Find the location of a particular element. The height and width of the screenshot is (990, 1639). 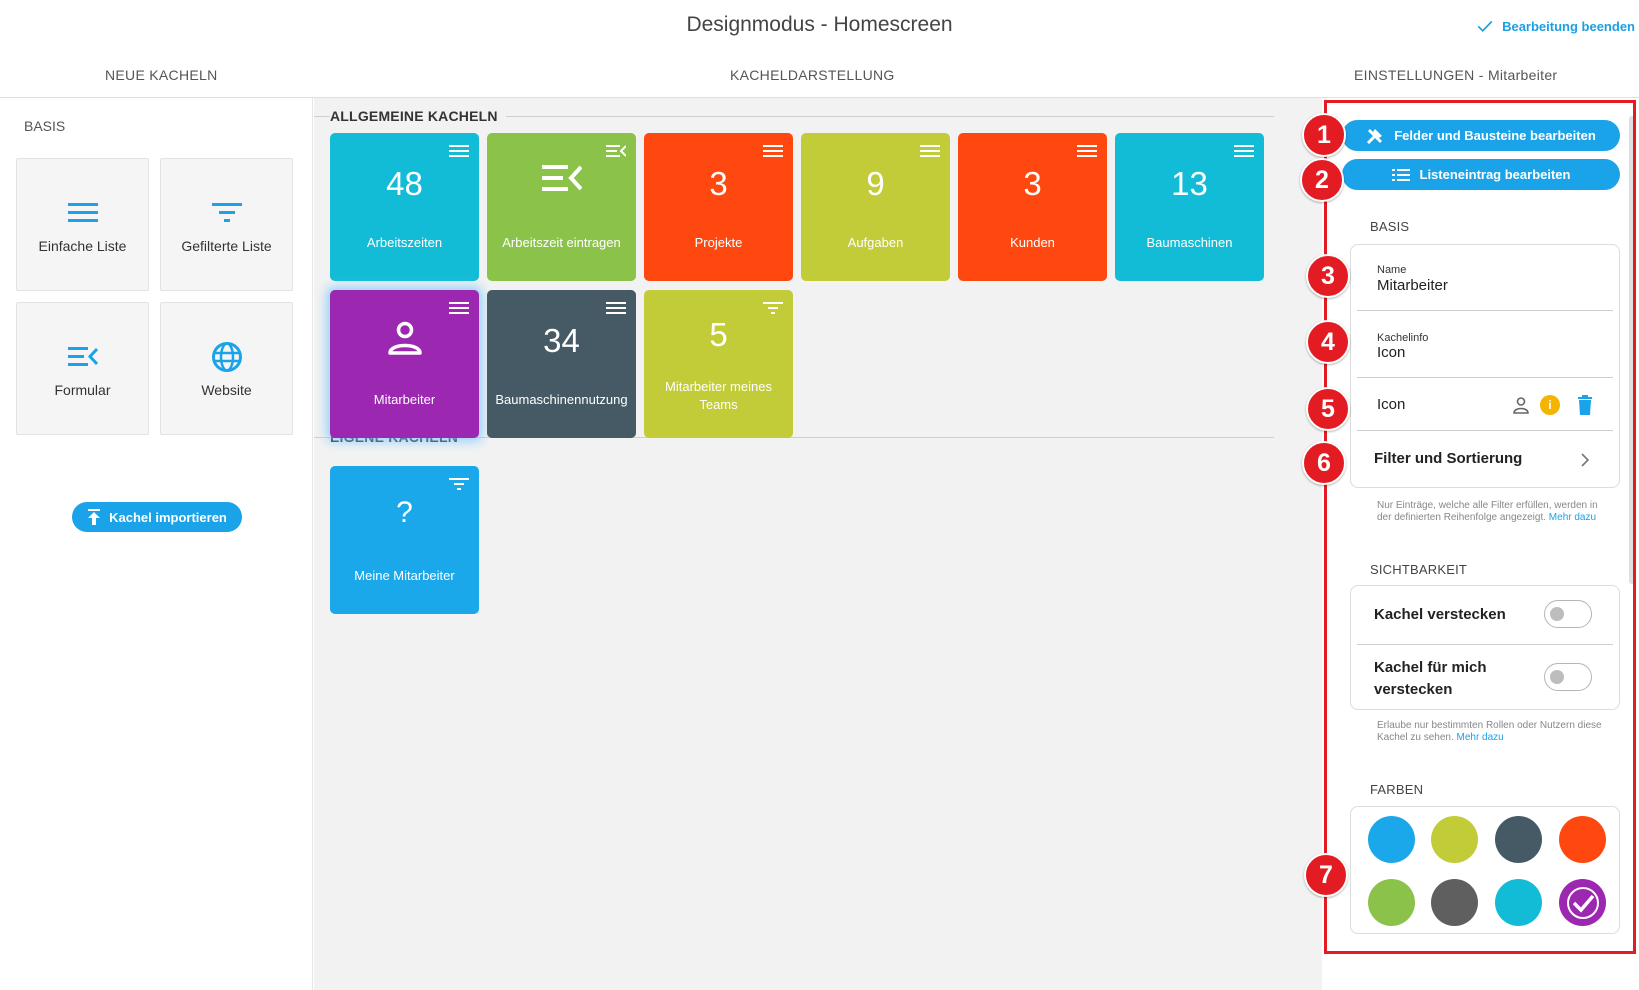

new-tile-label: Formular is located at coordinates (82, 389).